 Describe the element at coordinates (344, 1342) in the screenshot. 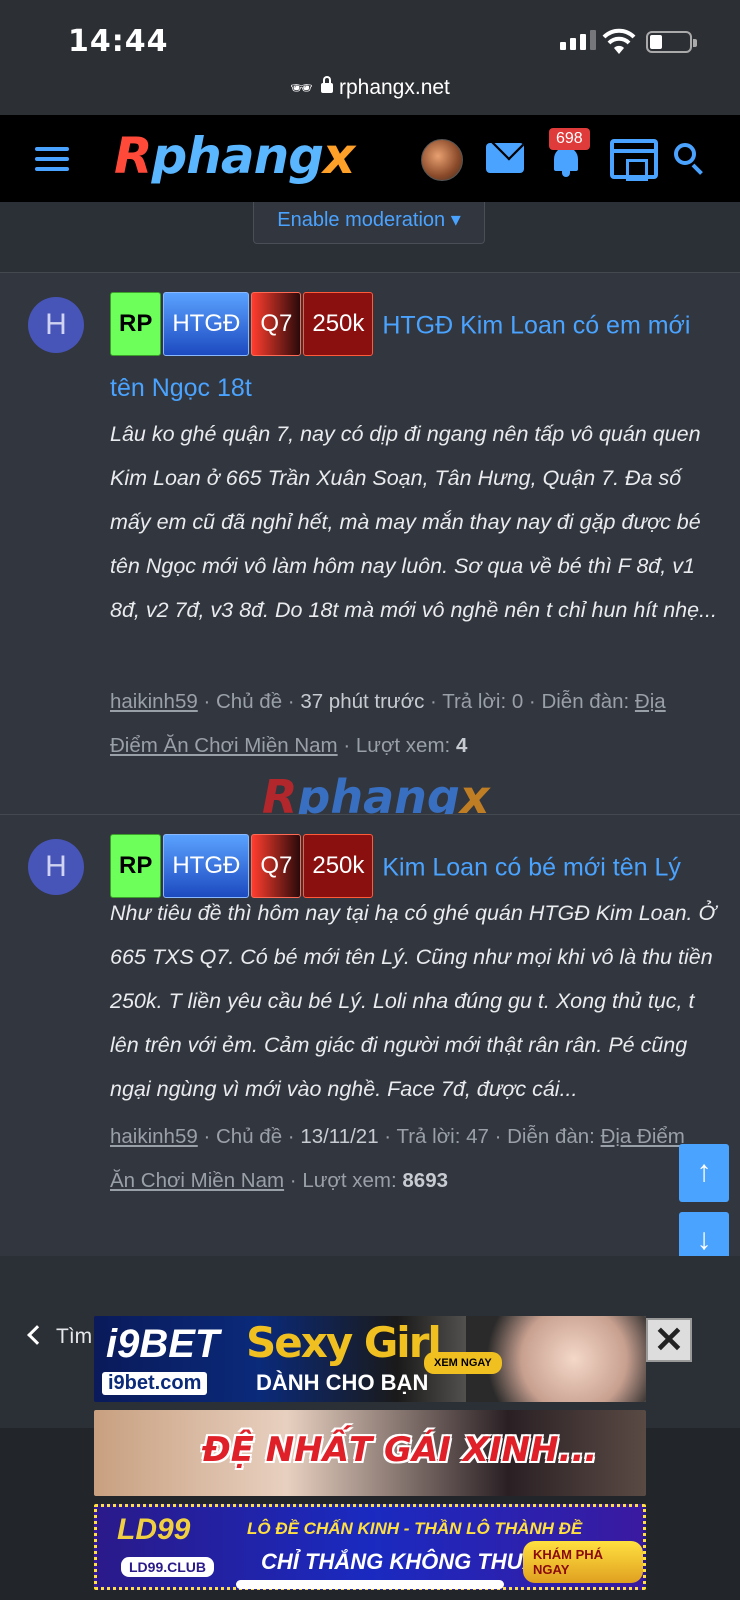

I see `ad-headline: Sexy Girl` at that location.